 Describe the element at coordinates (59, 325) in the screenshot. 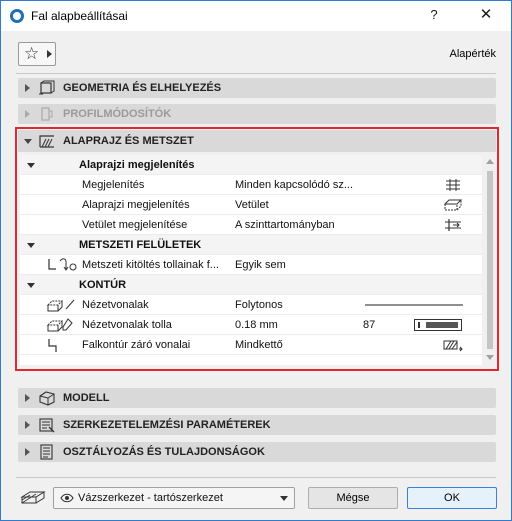

I see `uncut-line-pen-icon` at that location.